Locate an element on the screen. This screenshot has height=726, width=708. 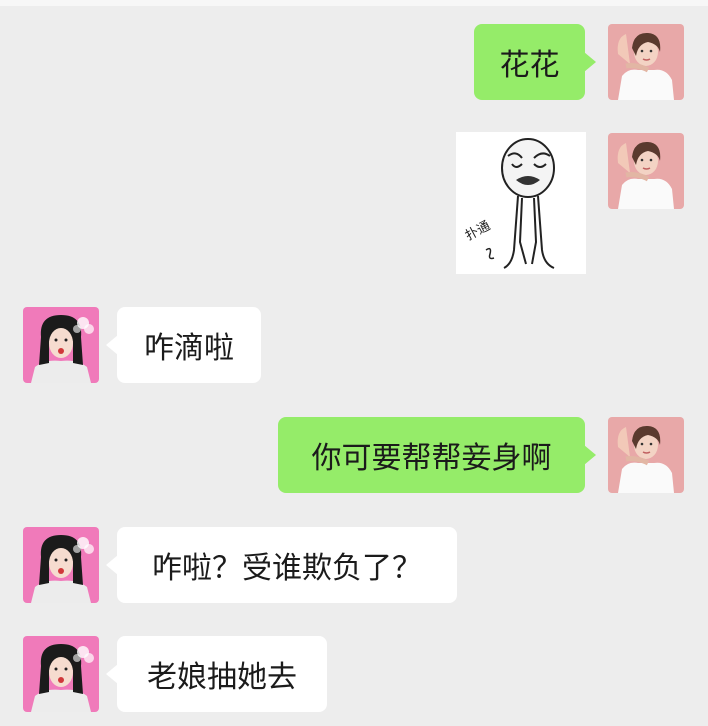
incoming-message-bubble: 咋滴啦 is located at coordinates (183, 345).